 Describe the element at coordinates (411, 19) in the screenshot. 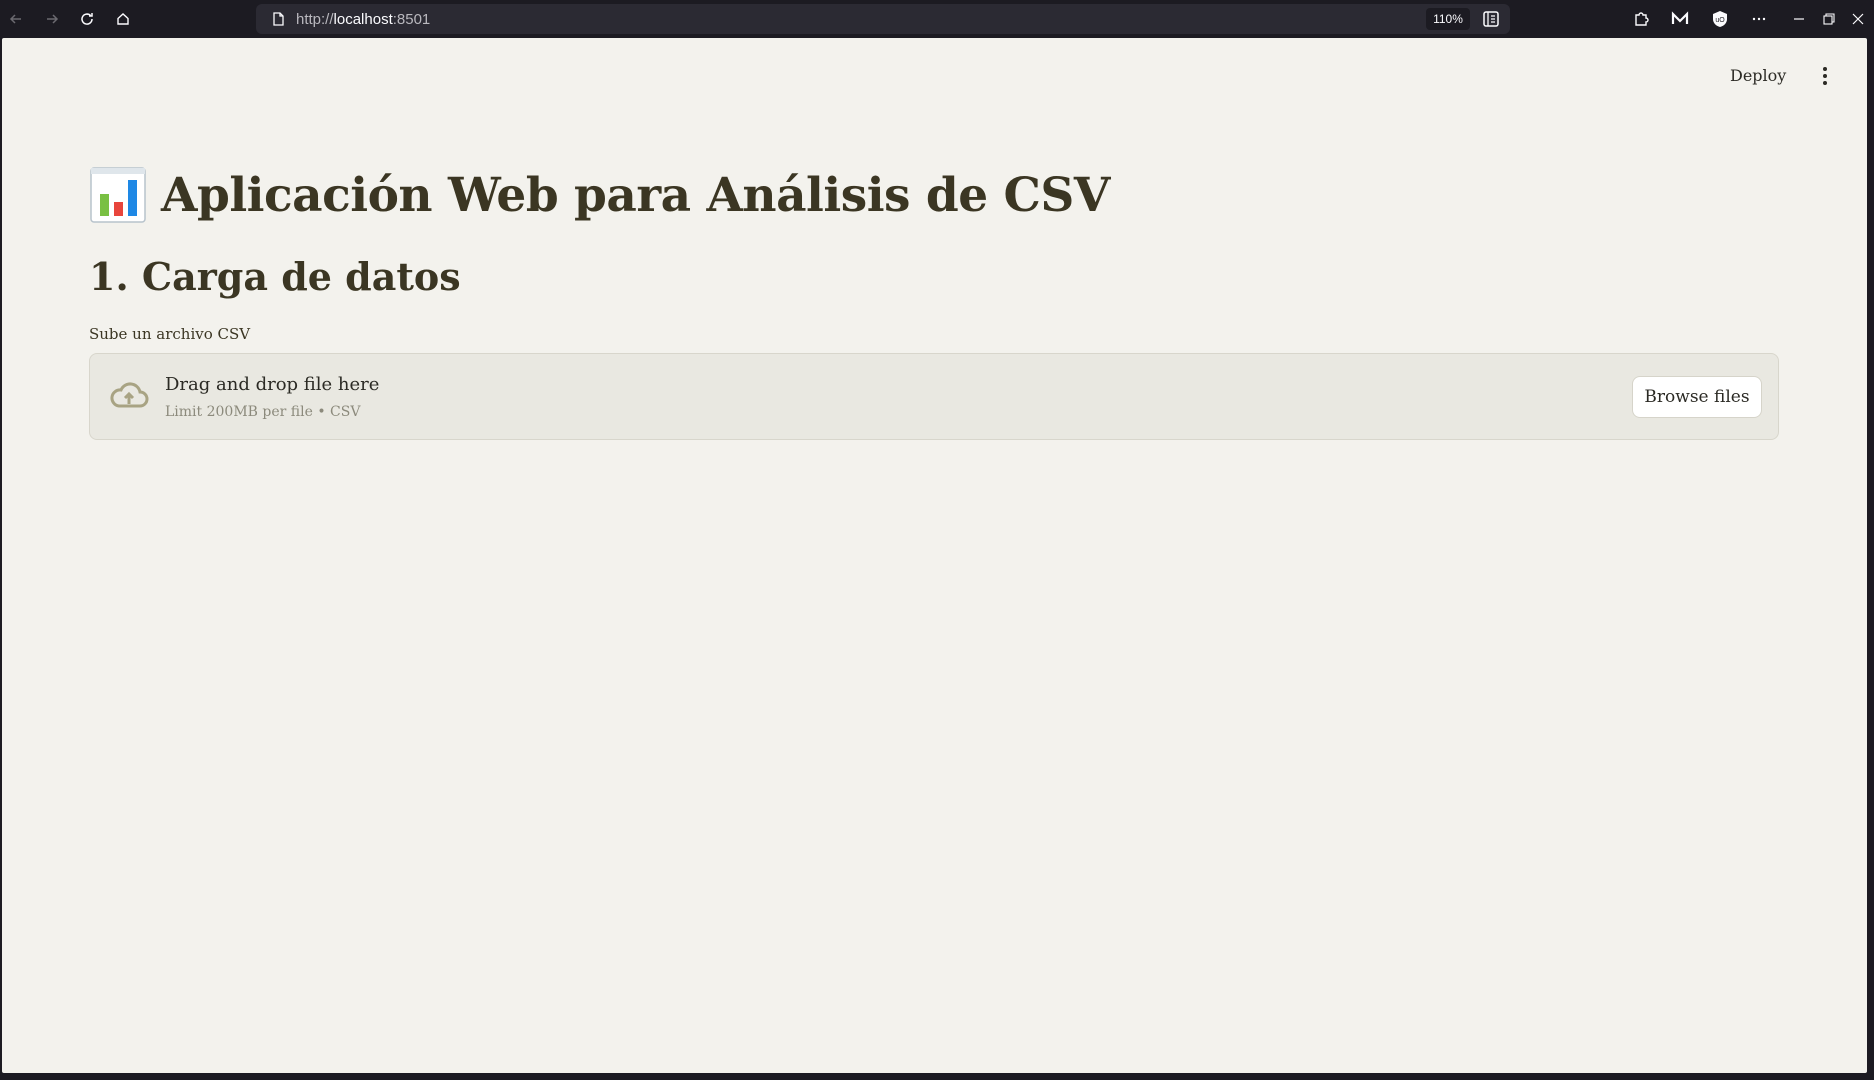

I see `url-port: :8501` at that location.